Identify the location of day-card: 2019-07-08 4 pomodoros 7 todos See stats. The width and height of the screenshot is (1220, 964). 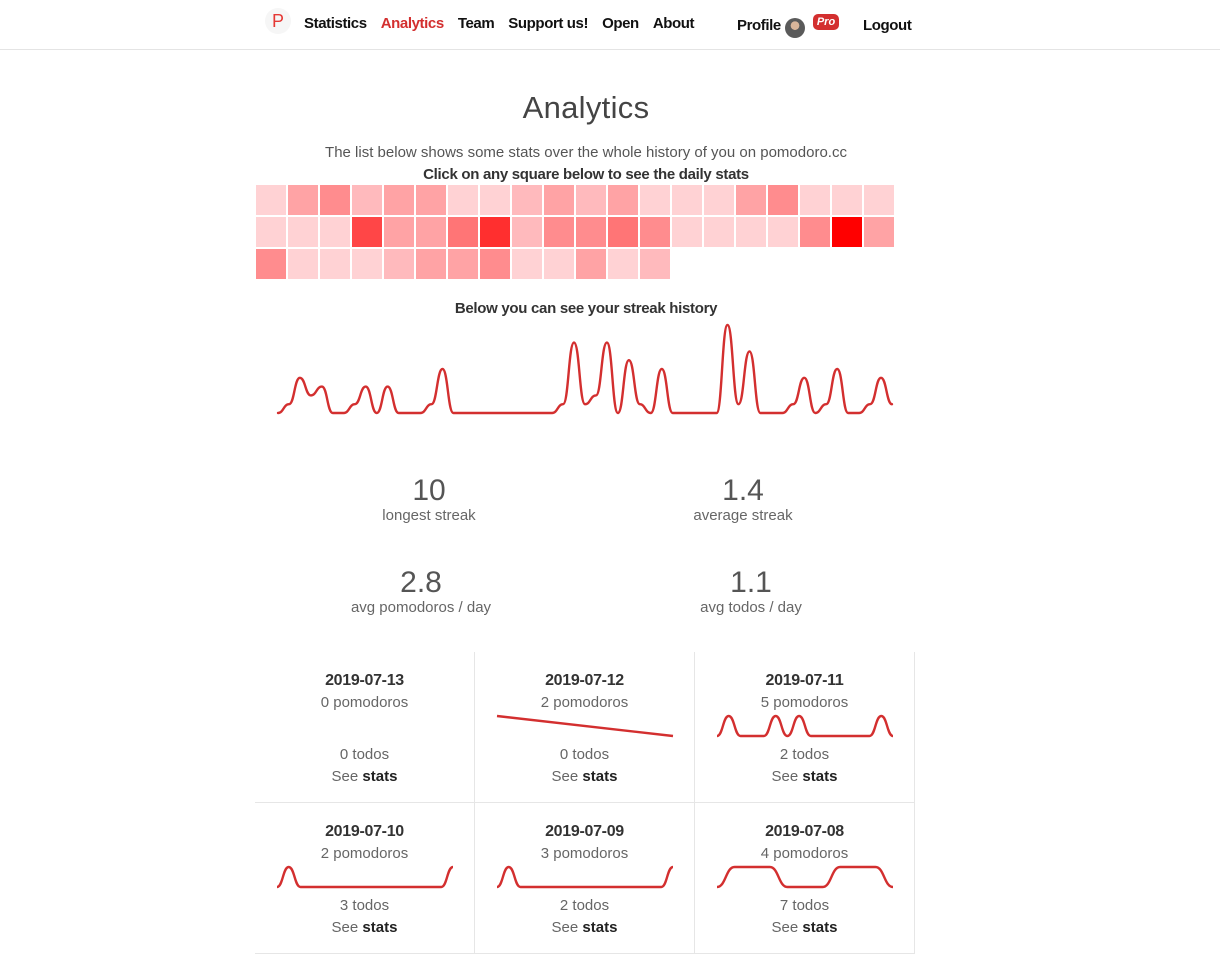
(805, 878).